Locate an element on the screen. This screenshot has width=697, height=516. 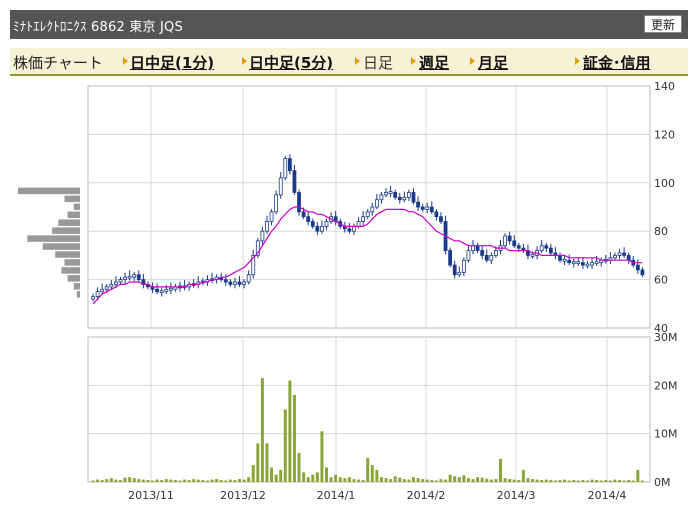
date-axis-tick-label: 2014/4 is located at coordinates (607, 495).